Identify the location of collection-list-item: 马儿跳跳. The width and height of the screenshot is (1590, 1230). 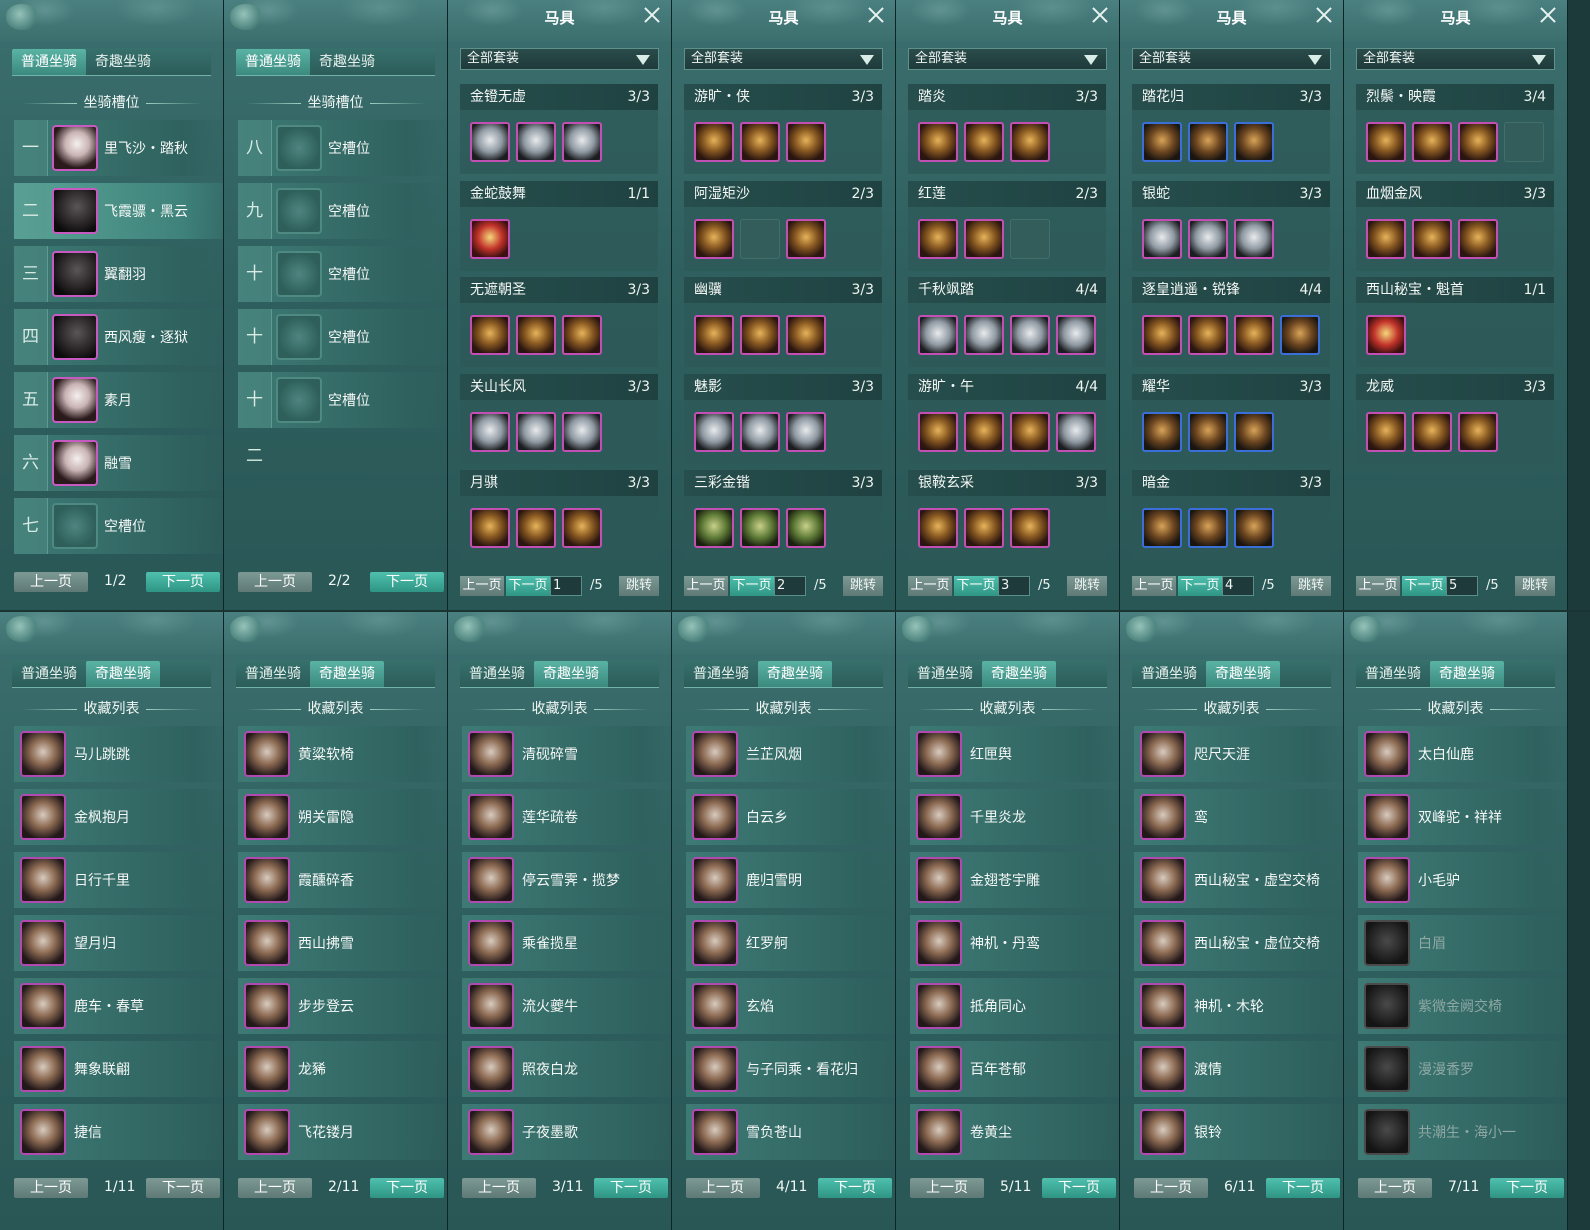
(118, 754).